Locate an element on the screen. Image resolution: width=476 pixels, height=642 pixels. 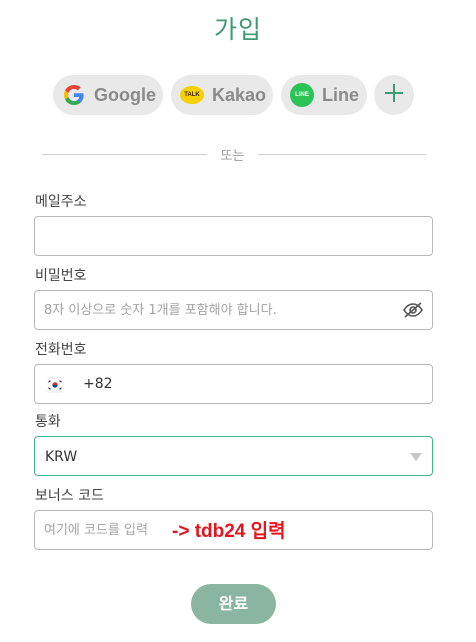
social-login-row: Google TALK Kakao LINE Line is located at coordinates (238, 96).